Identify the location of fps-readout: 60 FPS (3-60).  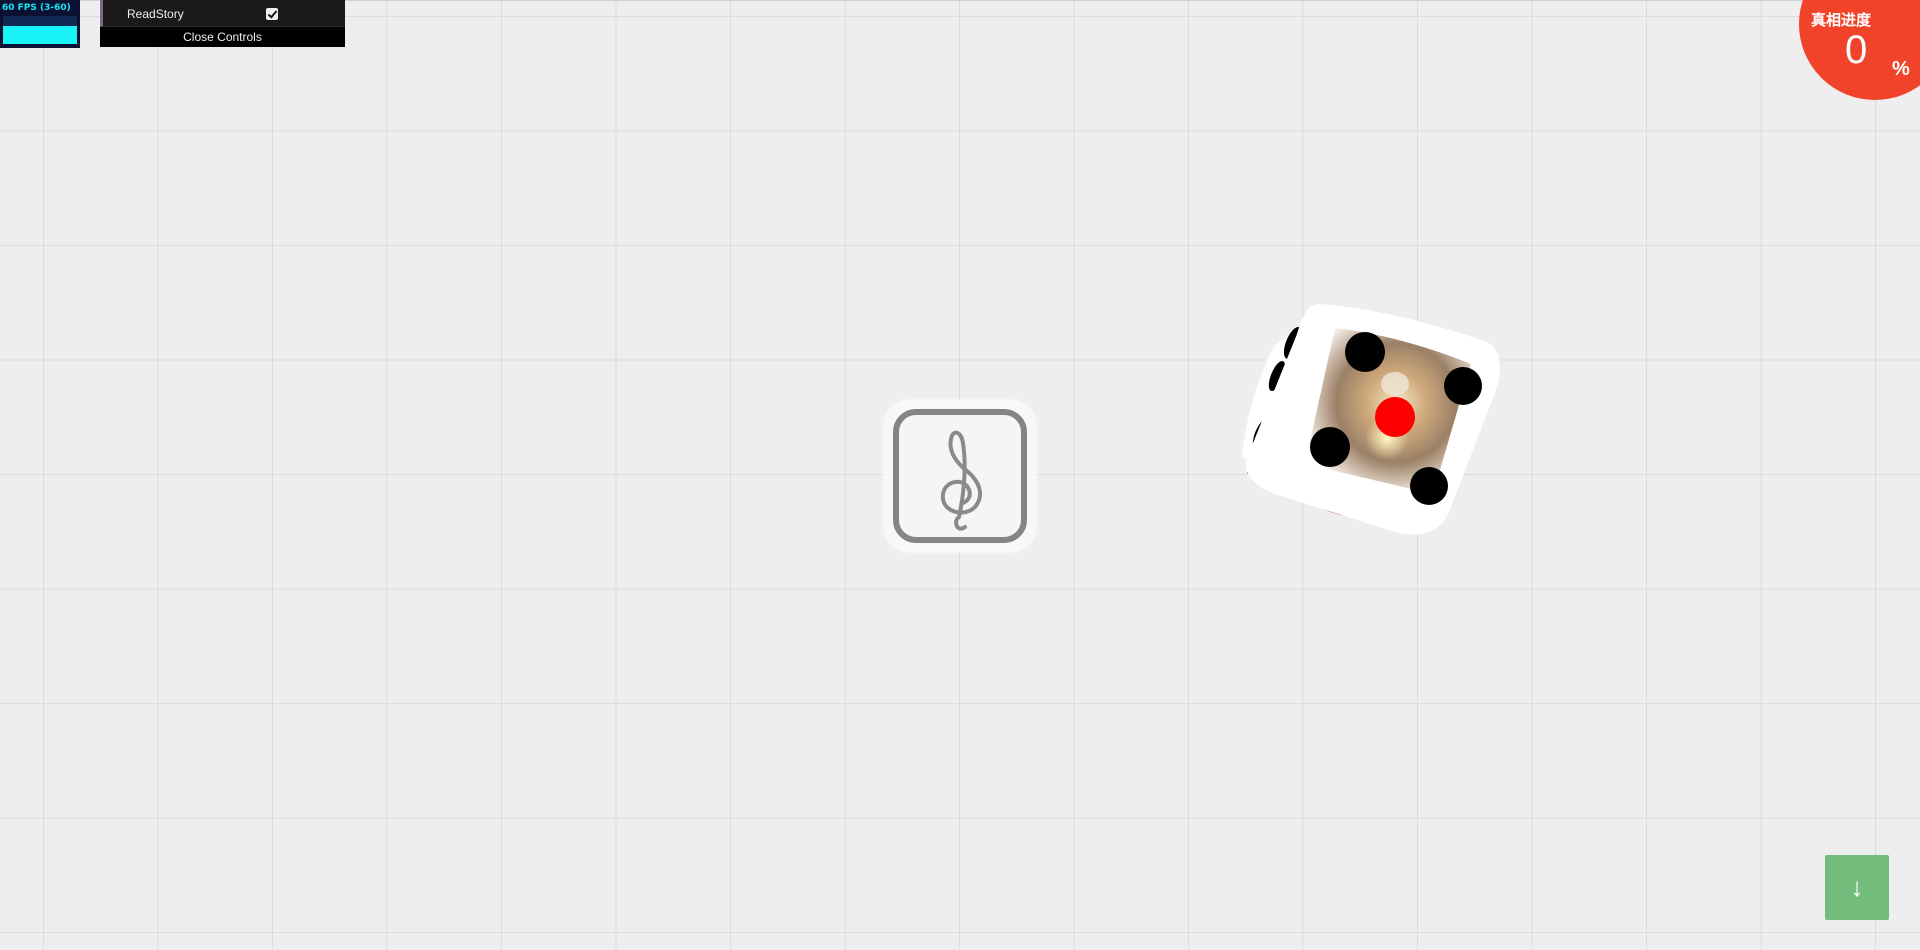
(36, 8).